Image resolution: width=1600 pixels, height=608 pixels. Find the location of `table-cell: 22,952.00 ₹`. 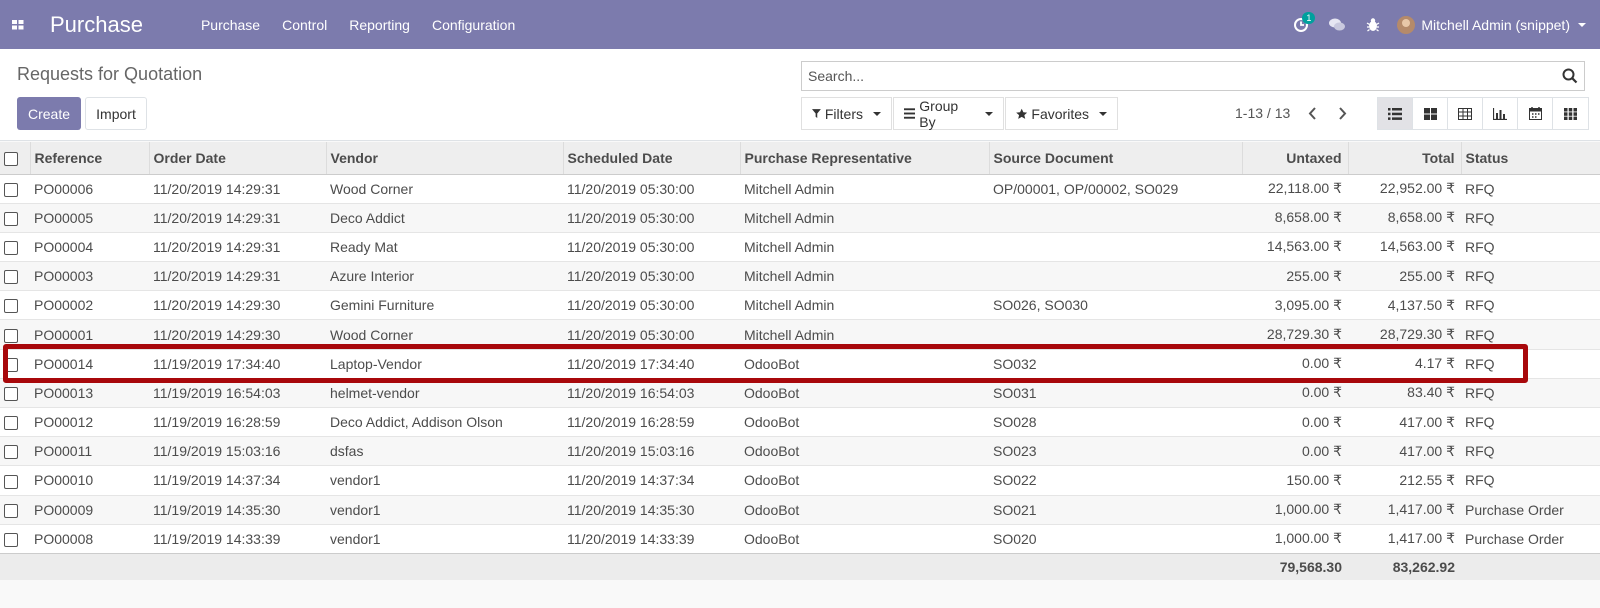

table-cell: 22,952.00 ₹ is located at coordinates (1404, 188).